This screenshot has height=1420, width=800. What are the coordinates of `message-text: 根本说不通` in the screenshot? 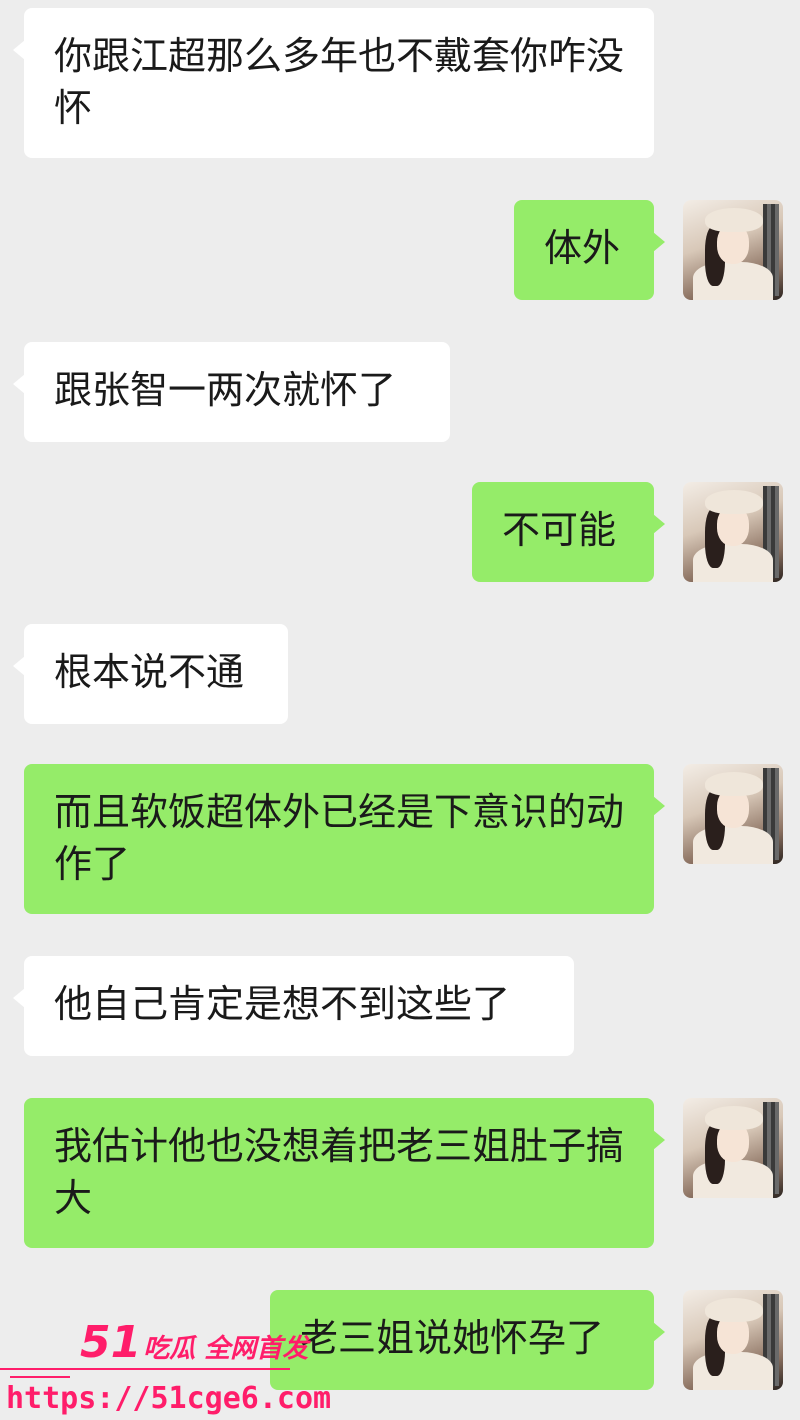 It's located at (149, 672).